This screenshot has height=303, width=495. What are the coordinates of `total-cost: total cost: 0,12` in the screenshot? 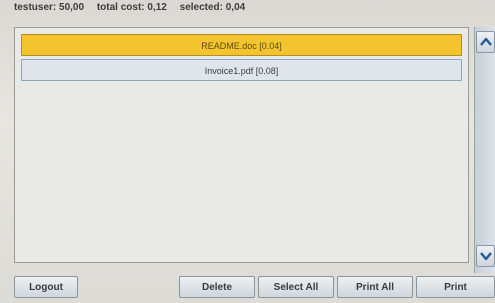 It's located at (131, 7).